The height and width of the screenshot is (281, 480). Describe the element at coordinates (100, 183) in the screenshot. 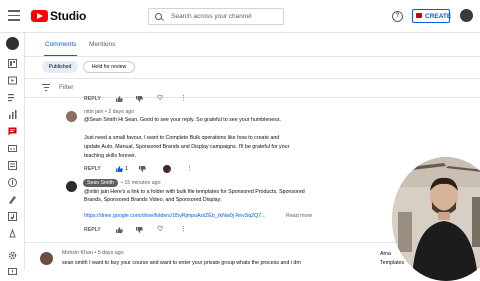

I see `owner-badge: Sean Smith` at that location.